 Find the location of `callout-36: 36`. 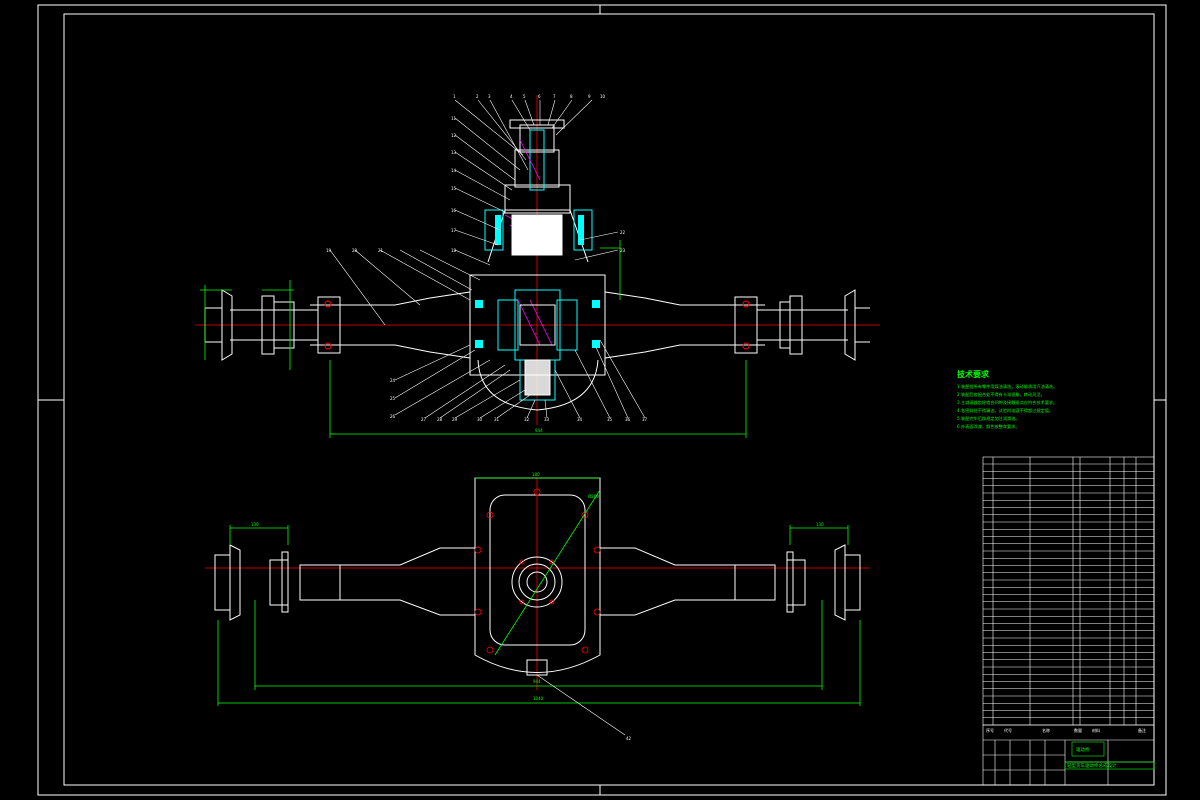

callout-36: 36 is located at coordinates (628, 419).